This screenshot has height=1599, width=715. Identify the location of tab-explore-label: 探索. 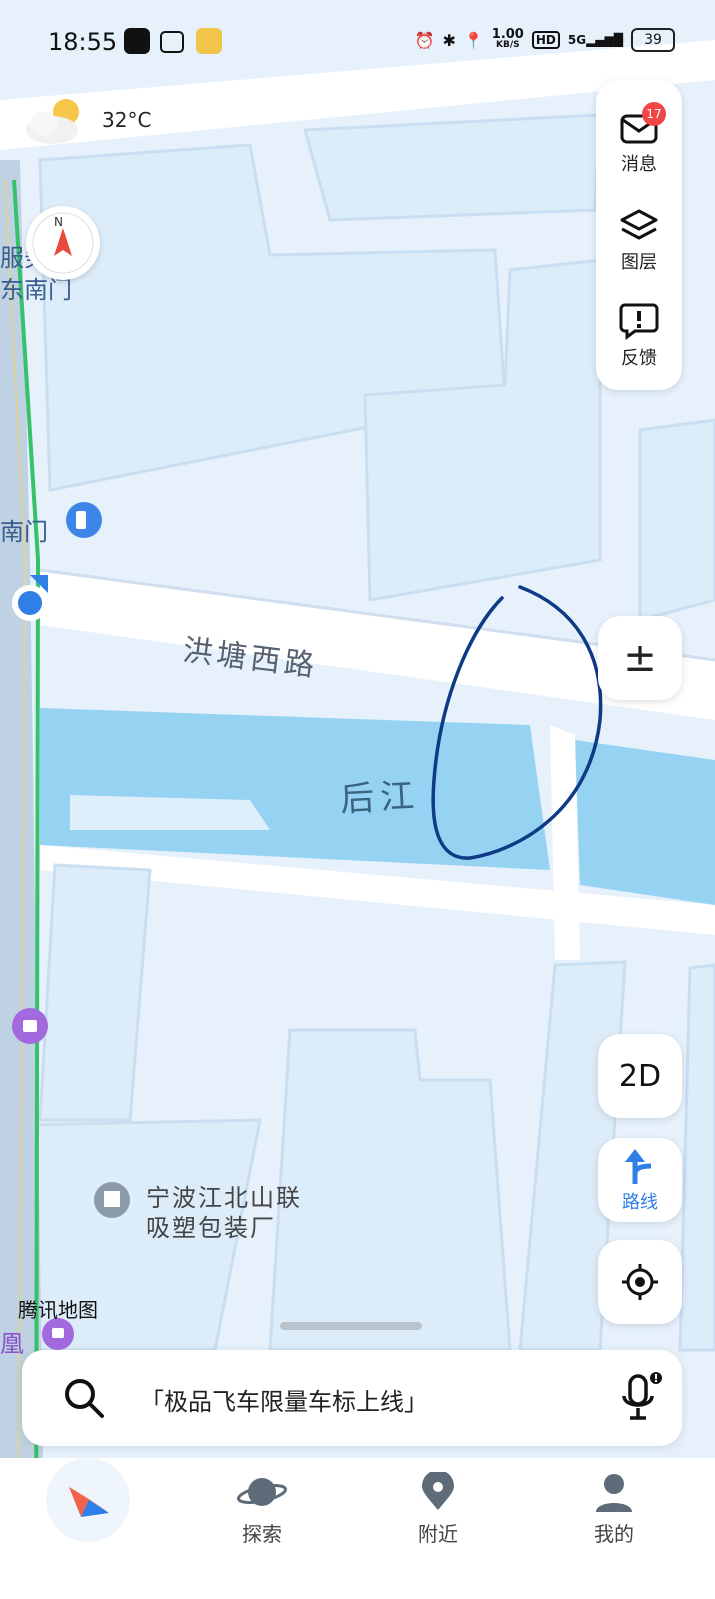
(262, 1534).